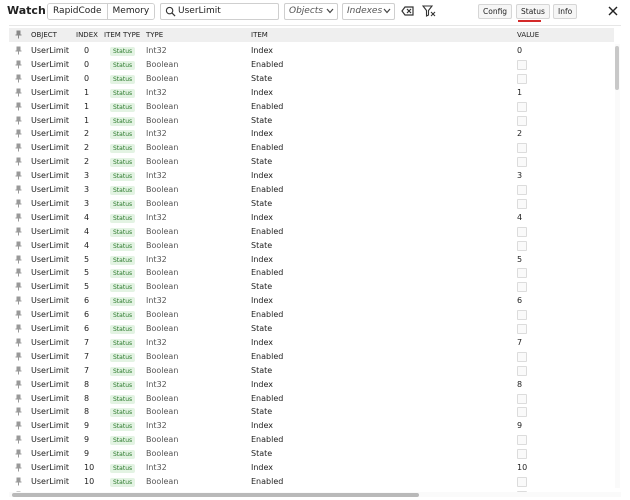 Image resolution: width=630 pixels, height=500 pixels. I want to click on objects-dropdown: Objects, so click(311, 11).